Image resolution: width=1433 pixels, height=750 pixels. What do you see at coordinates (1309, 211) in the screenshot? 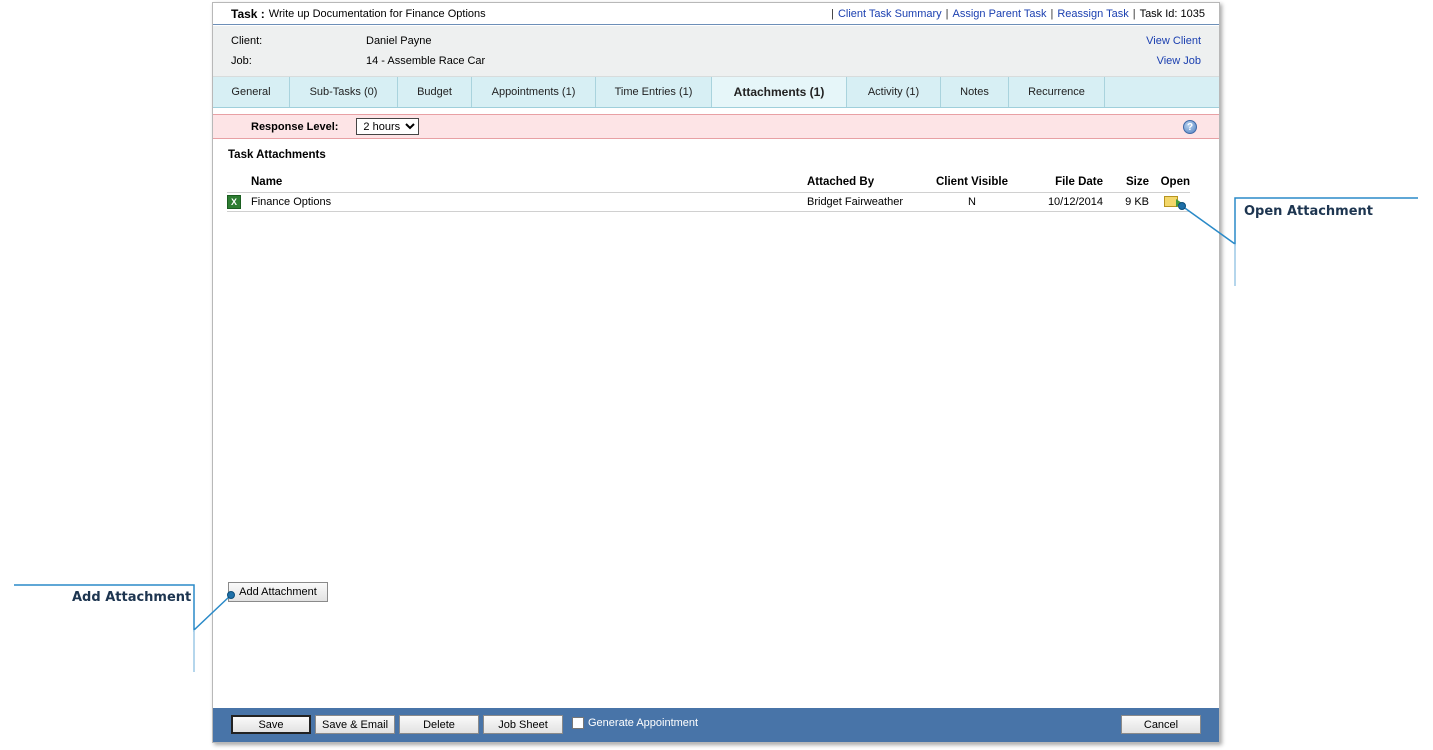
I see `open-attachment-callout: Open Attachment` at bounding box center [1309, 211].